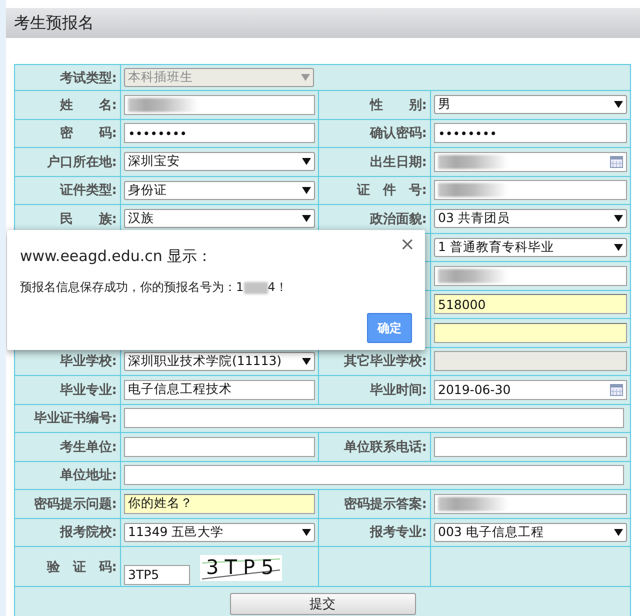 The image size is (640, 616). What do you see at coordinates (219, 504) in the screenshot?
I see `input-field: 你的姓名？` at bounding box center [219, 504].